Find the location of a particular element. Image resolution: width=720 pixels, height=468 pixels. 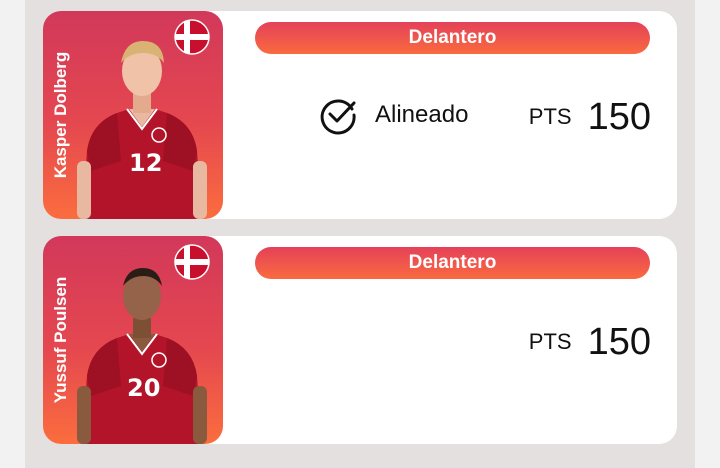

player-photo: 20 Yussuf Poulsen is located at coordinates (133, 340).